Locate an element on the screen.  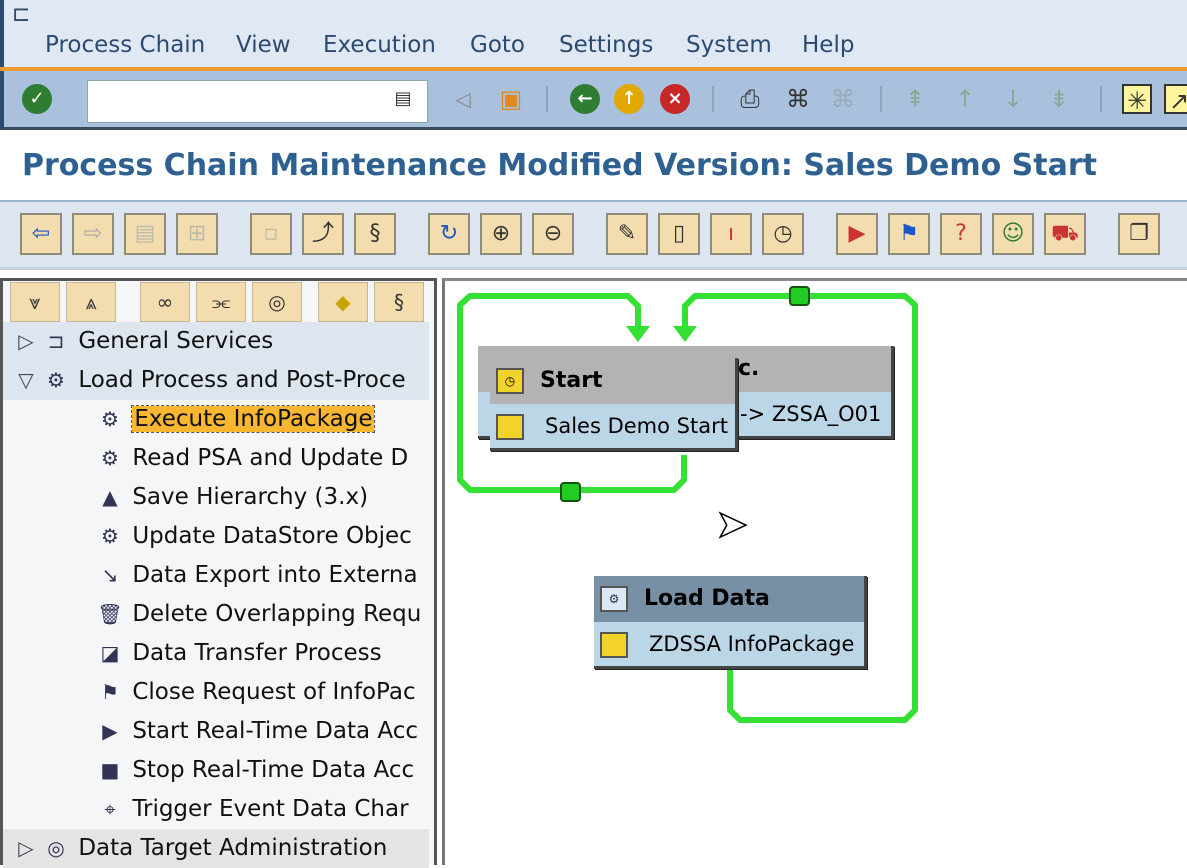
save-icon: ▣ is located at coordinates (511, 99).